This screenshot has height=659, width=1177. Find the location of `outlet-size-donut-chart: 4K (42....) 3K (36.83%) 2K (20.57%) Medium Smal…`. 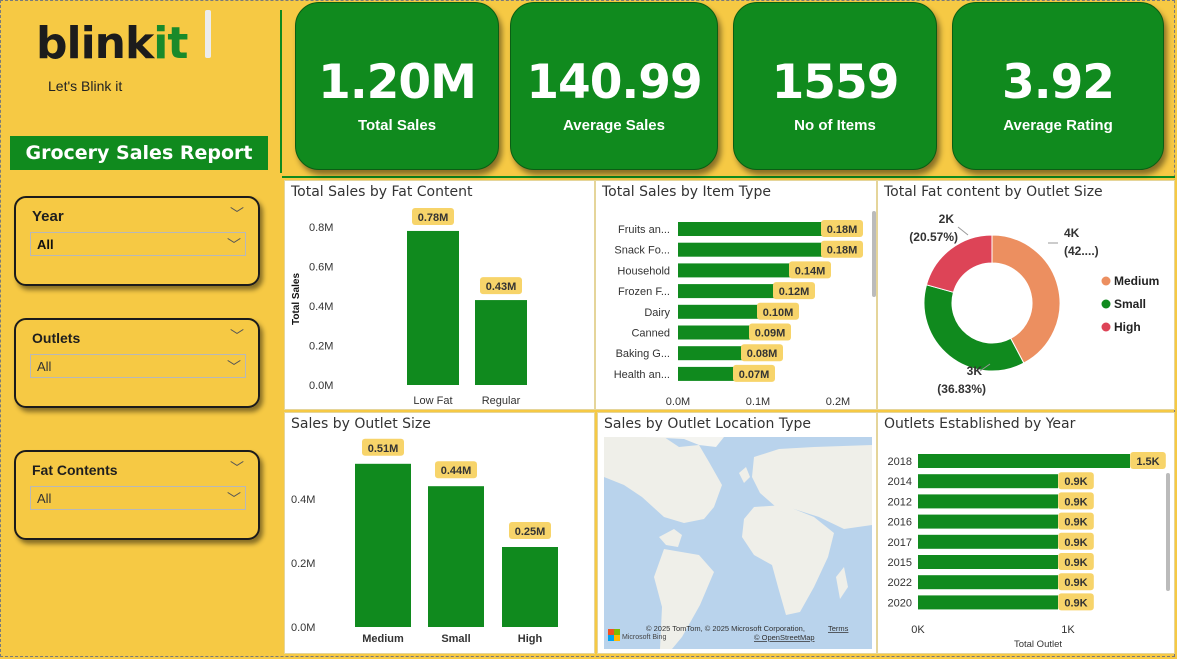

outlet-size-donut-chart: 4K (42....) 3K (36.83%) 2K (20.57%) Medium Smal… is located at coordinates (1034, 304).